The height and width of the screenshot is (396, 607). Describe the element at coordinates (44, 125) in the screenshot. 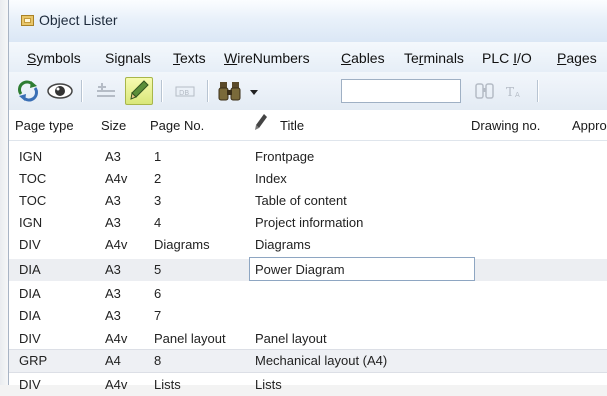

I see `column-page-type: Page type` at that location.